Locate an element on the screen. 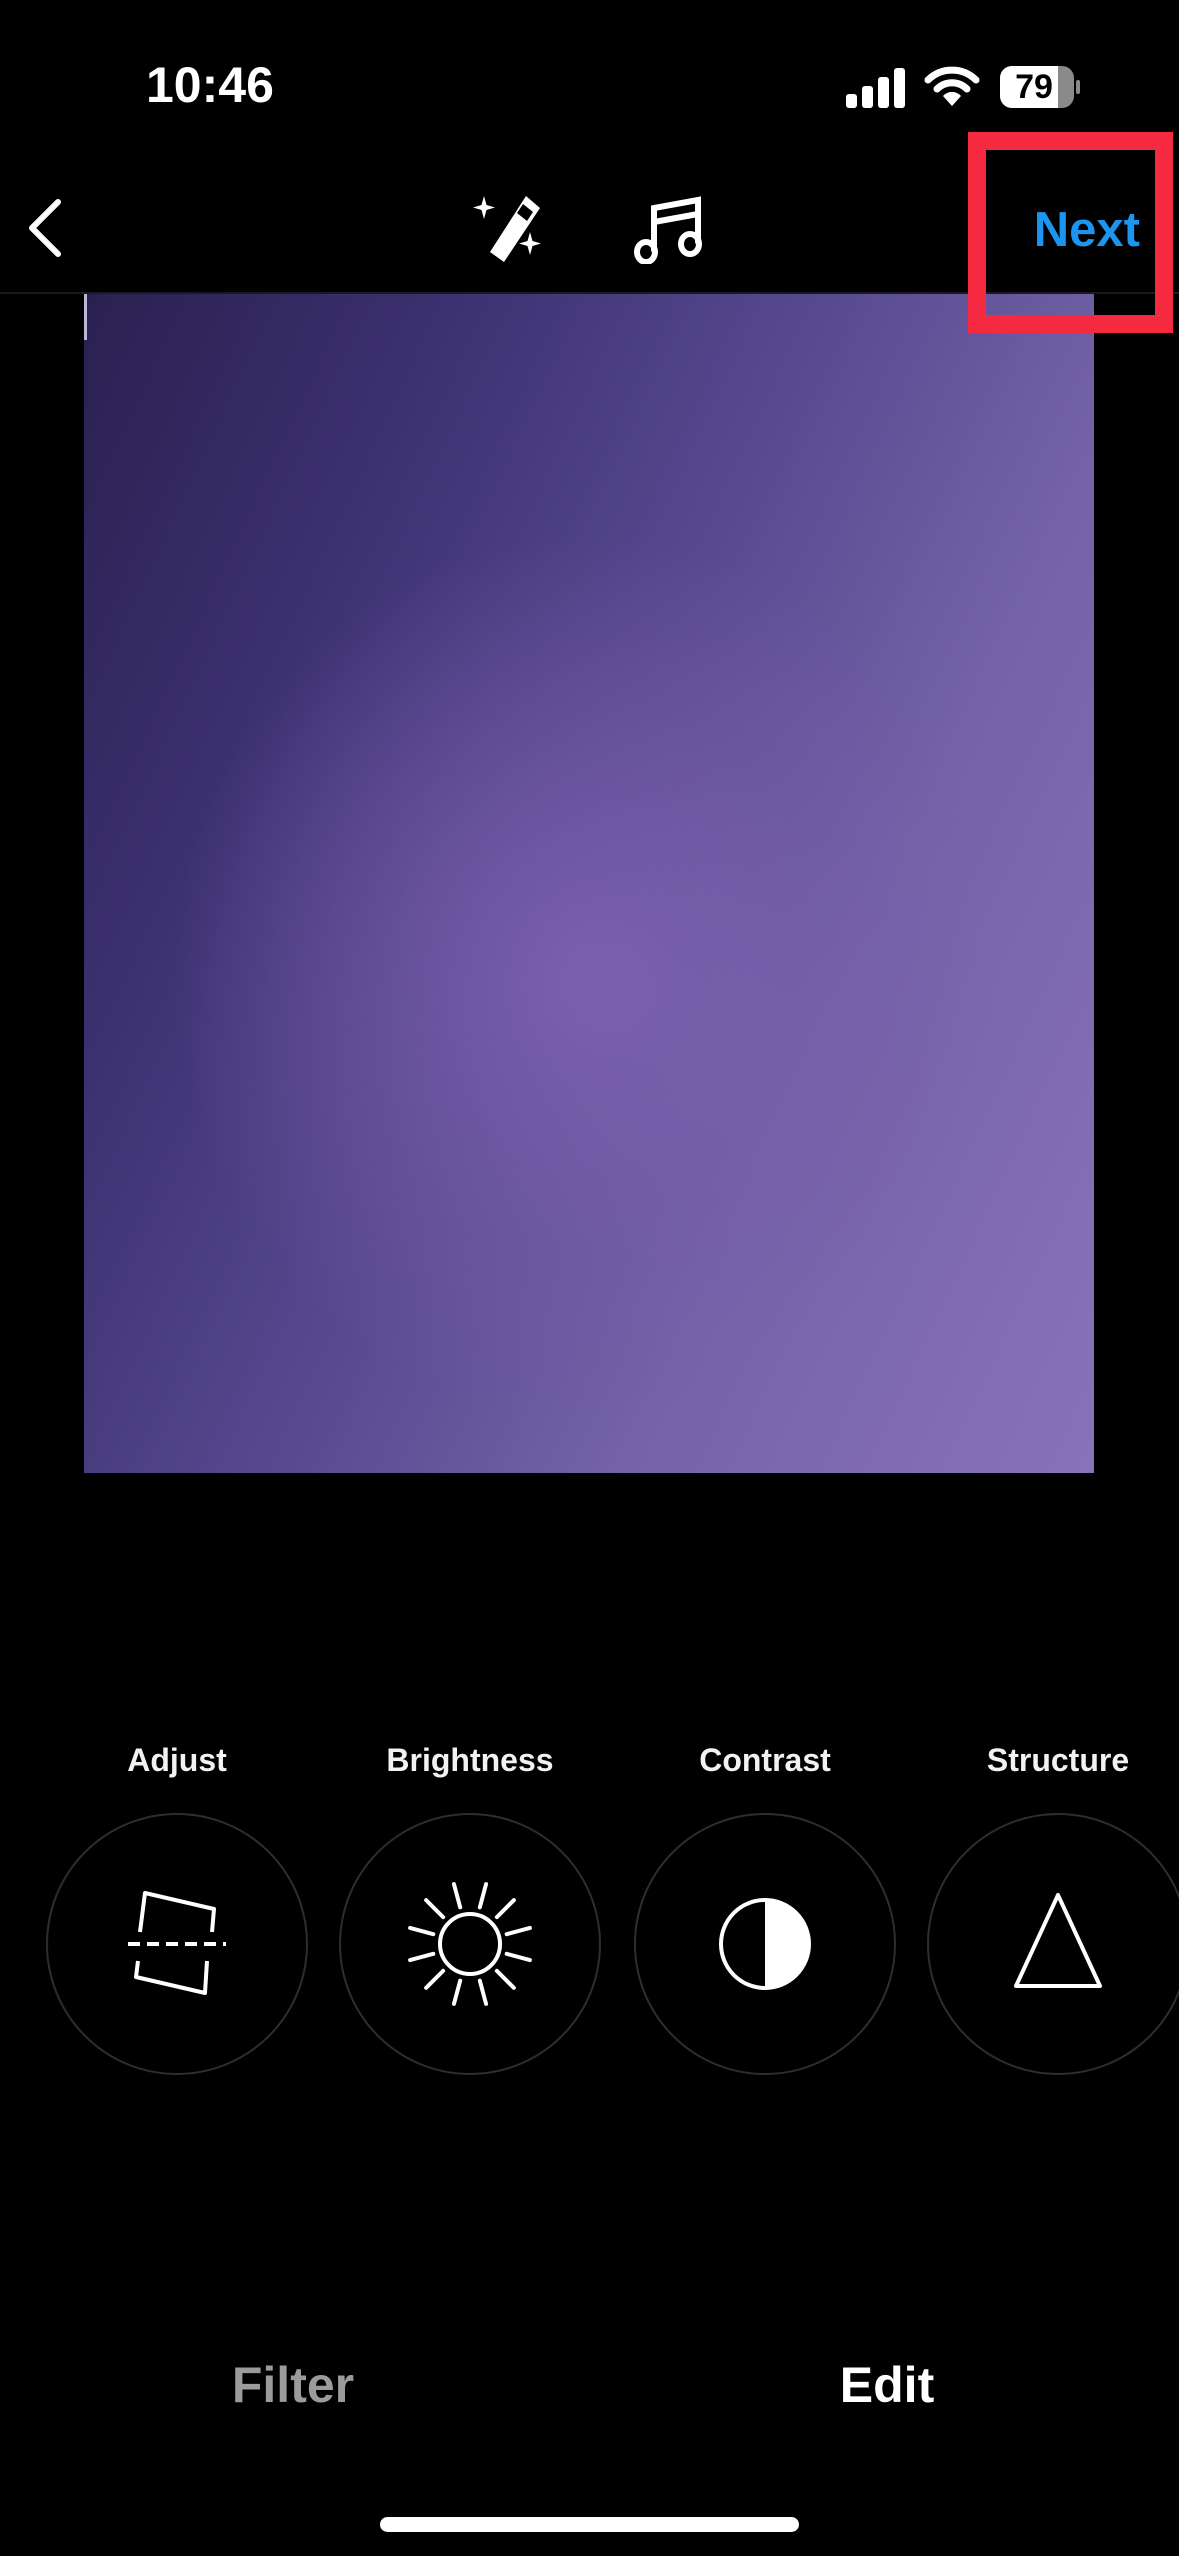 The width and height of the screenshot is (1179, 2556). tab-filter: Filter is located at coordinates (293, 2385).